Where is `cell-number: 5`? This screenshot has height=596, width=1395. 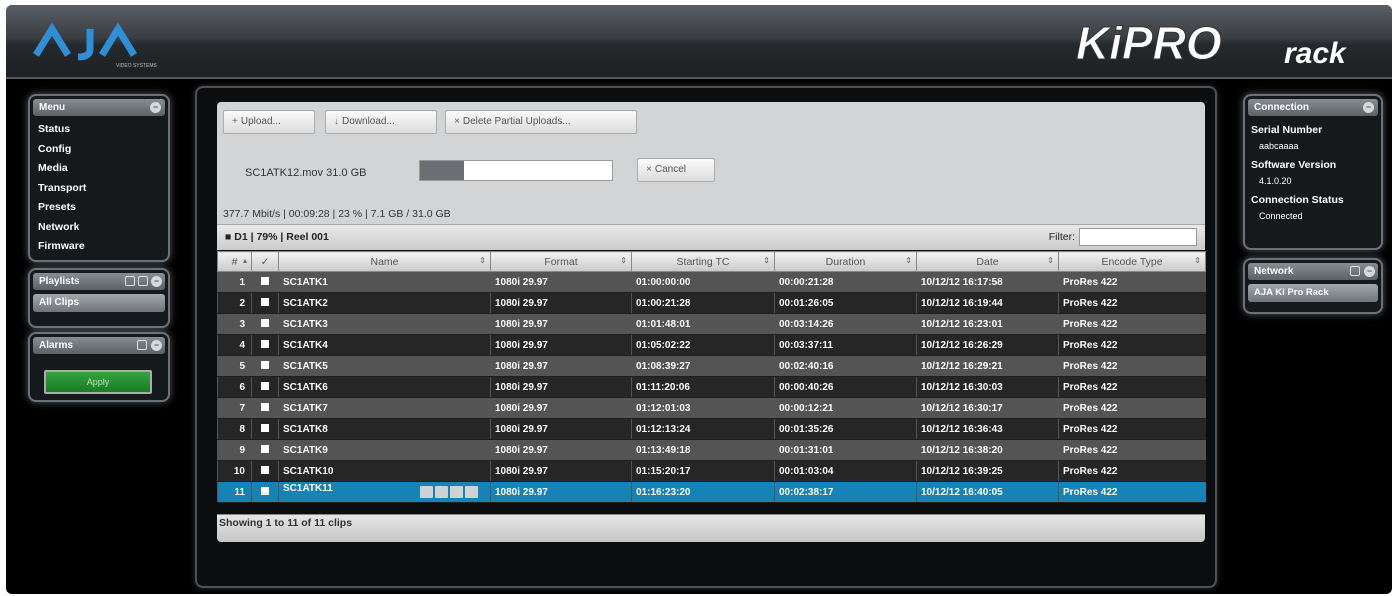 cell-number: 5 is located at coordinates (234, 366).